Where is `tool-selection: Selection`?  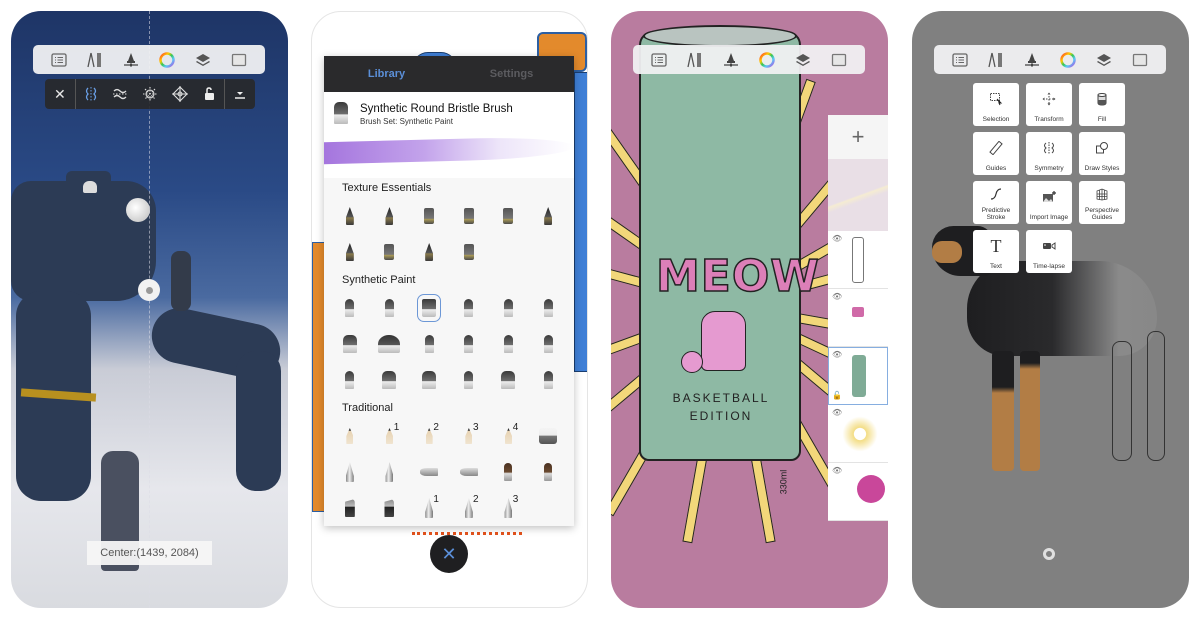
tool-selection: Selection is located at coordinates (996, 104).